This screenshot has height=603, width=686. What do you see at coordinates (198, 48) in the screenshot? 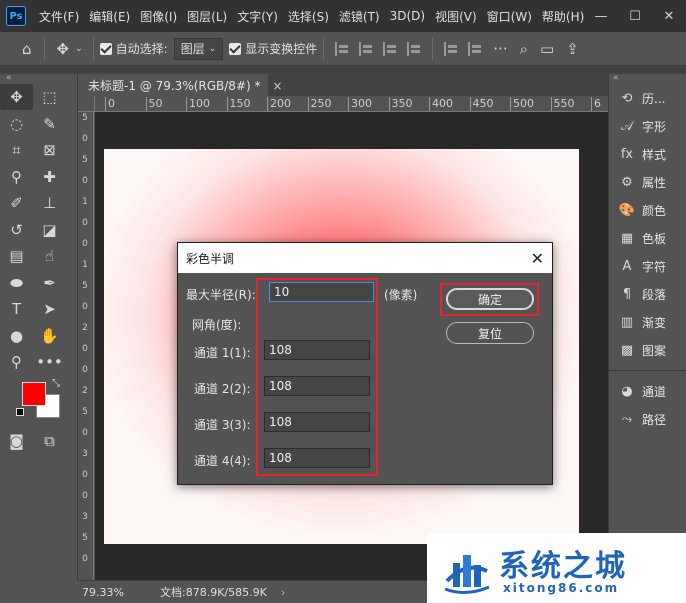
I see `auto-select-dropdown: 图层 ⌄` at bounding box center [198, 48].